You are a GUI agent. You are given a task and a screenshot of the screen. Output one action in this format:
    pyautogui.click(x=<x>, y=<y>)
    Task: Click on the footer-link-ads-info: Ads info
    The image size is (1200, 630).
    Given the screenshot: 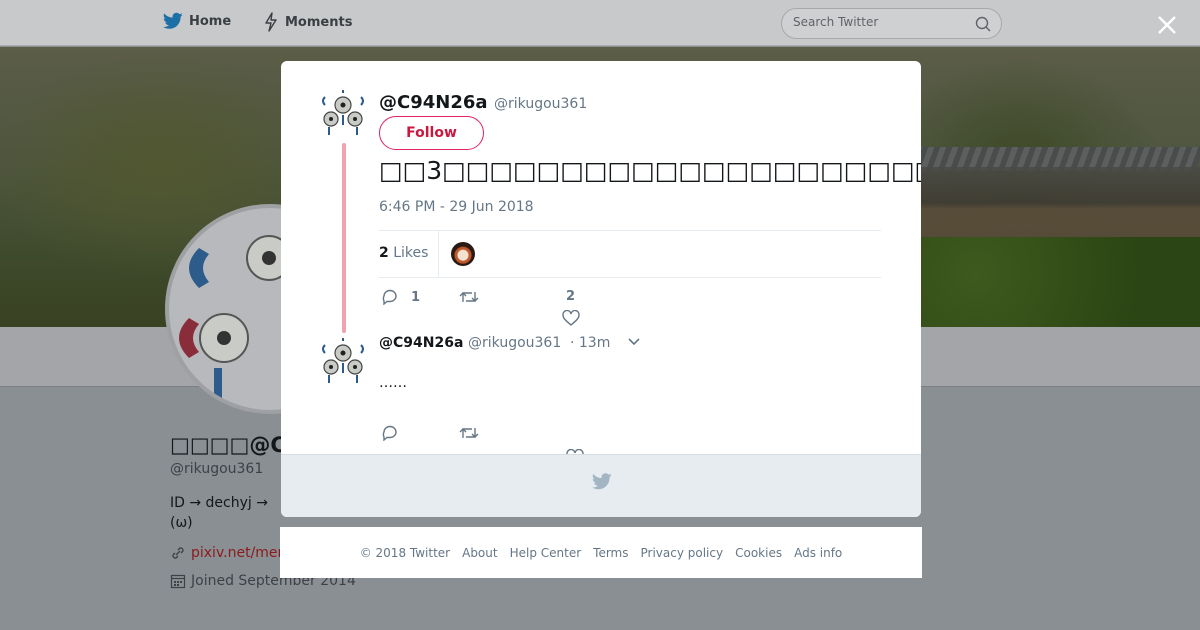 What is the action you would take?
    pyautogui.click(x=818, y=553)
    